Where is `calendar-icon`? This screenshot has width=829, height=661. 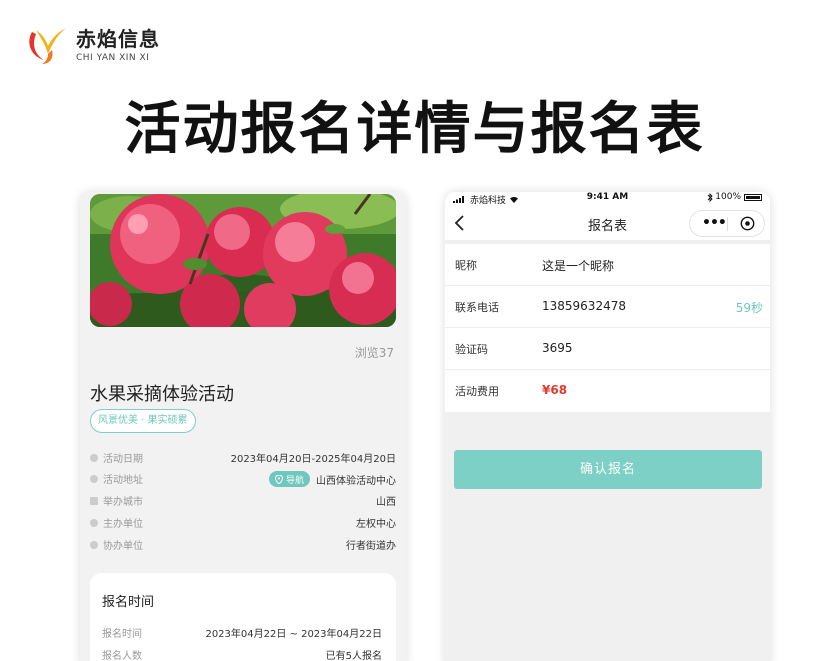 calendar-icon is located at coordinates (94, 457).